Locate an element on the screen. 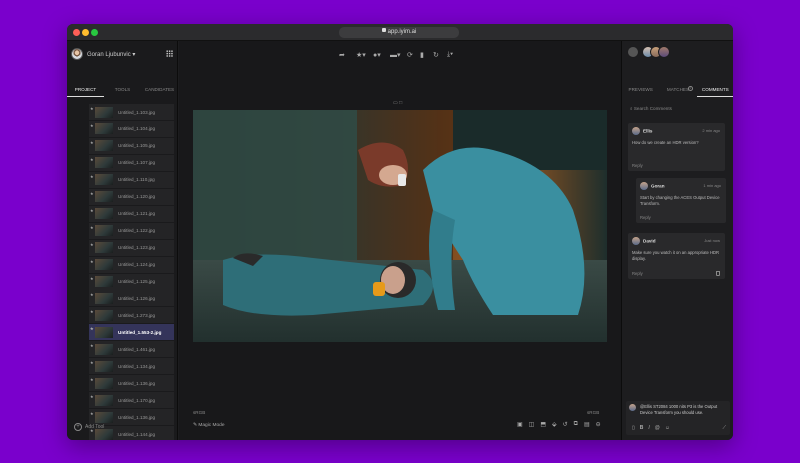  tab-candidates: CANDIDATES is located at coordinates (159, 90).